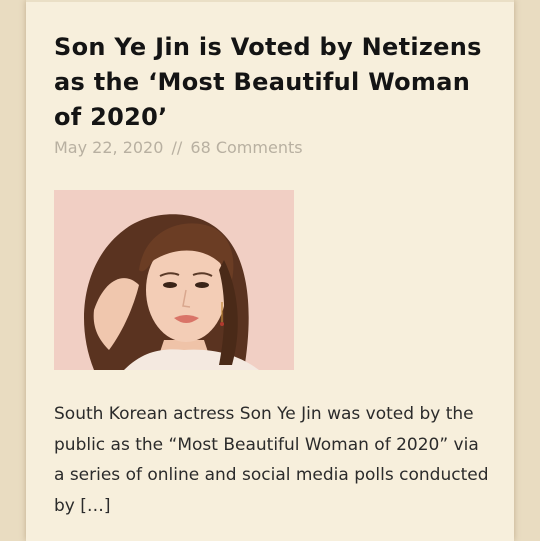 The image size is (540, 541). I want to click on portrait-image, so click(174, 280).